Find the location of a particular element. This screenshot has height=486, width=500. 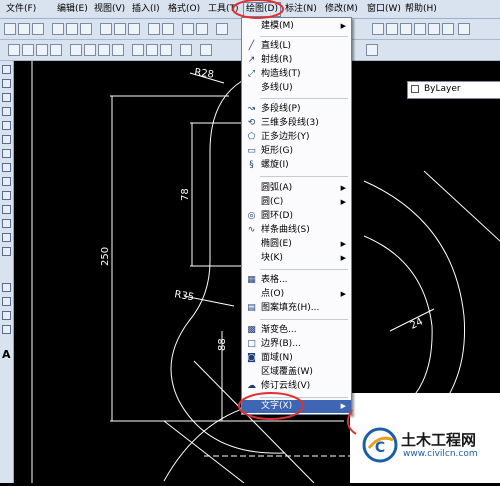

region-tool-icon is located at coordinates (6, 315).